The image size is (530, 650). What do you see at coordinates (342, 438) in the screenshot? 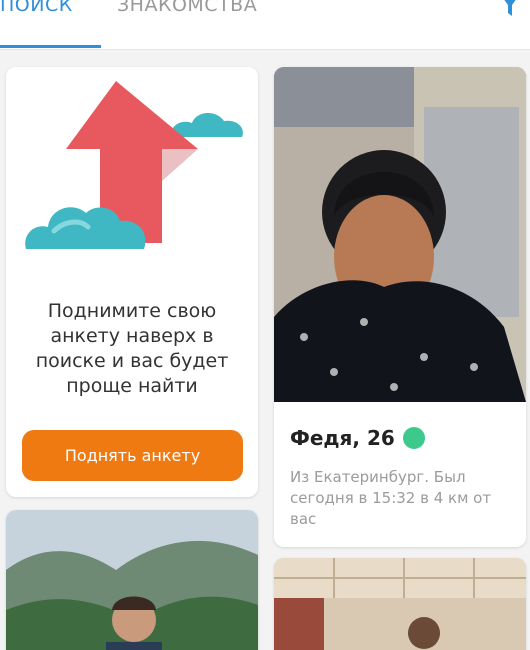
I see `profile-name: Федя, 26` at bounding box center [342, 438].